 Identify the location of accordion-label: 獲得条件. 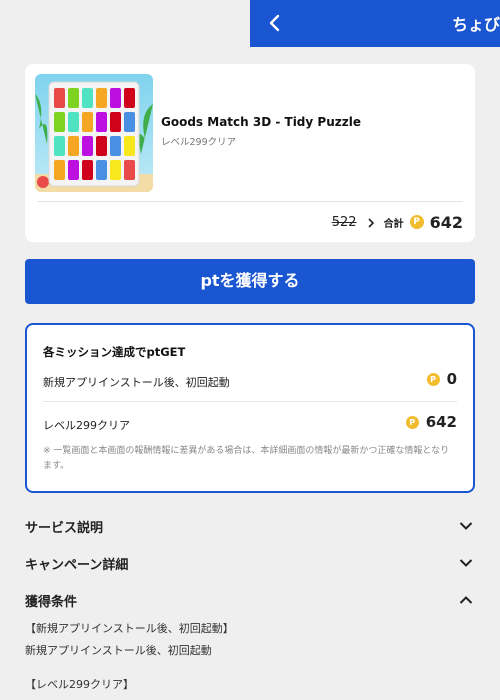
(51, 602).